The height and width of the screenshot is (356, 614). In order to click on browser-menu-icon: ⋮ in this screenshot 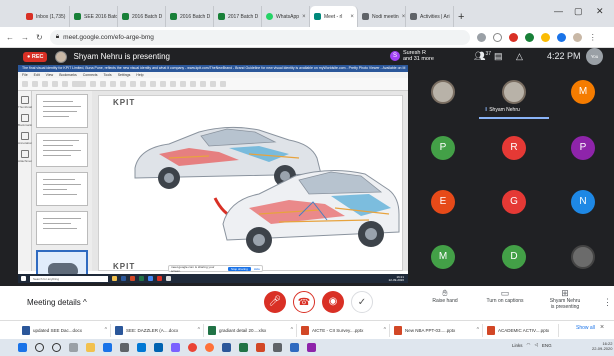, I will do `click(593, 37)`.